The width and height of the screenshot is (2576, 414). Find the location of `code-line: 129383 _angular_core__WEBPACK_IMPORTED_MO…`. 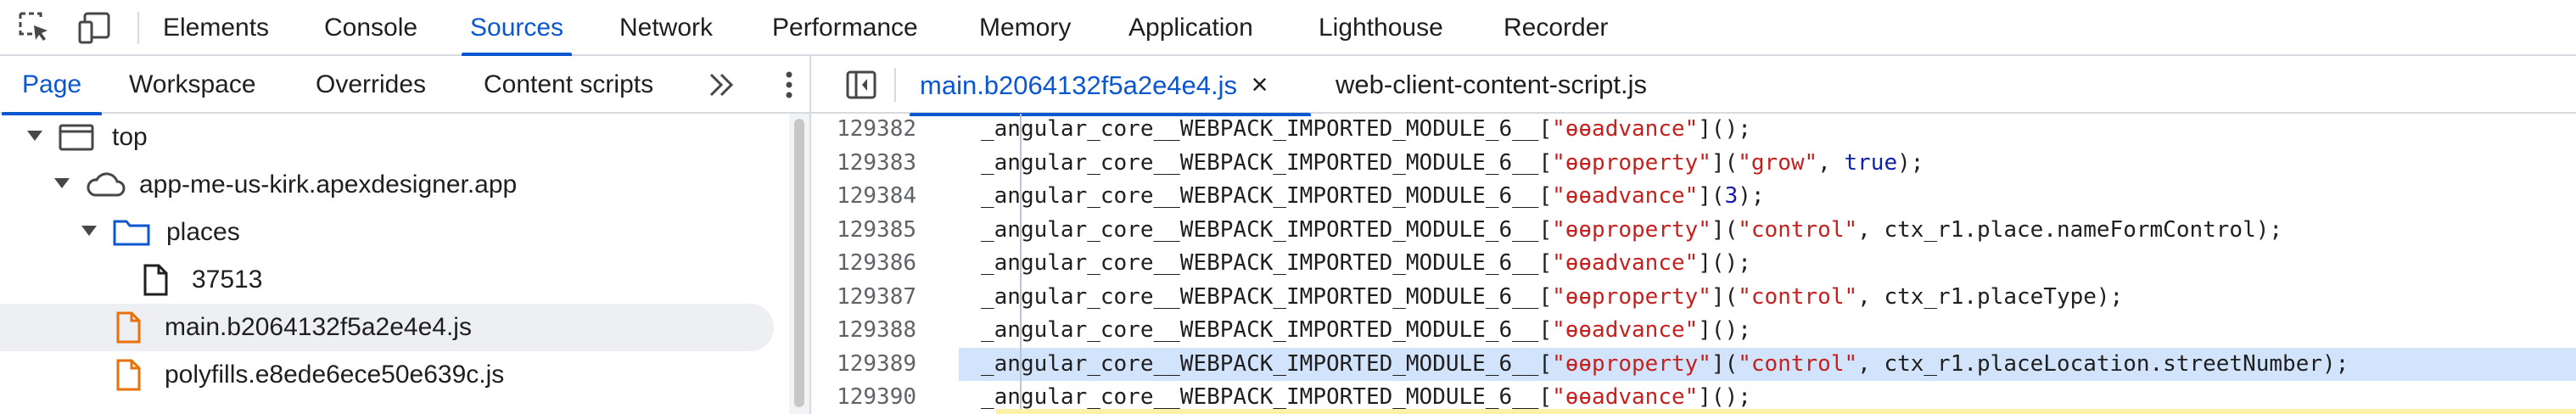

code-line: 129383 _angular_core__WEBPACK_IMPORTED_MO… is located at coordinates (1694, 163).